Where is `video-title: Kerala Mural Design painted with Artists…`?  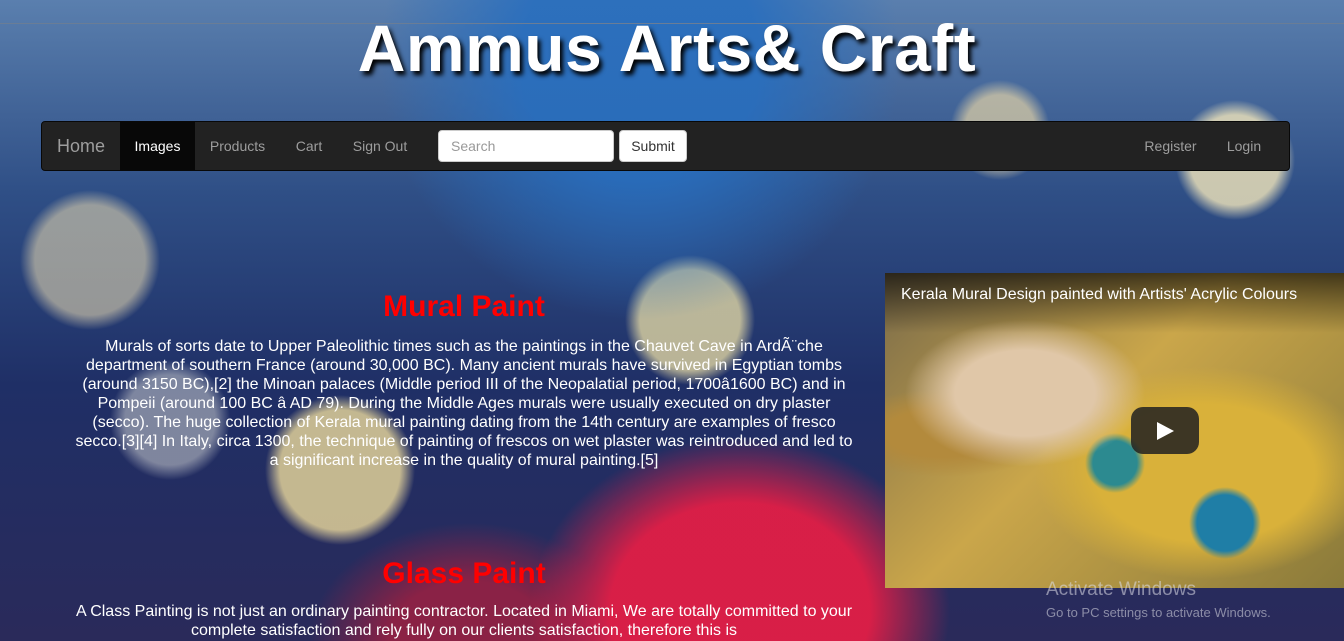 video-title: Kerala Mural Design painted with Artists… is located at coordinates (1099, 295).